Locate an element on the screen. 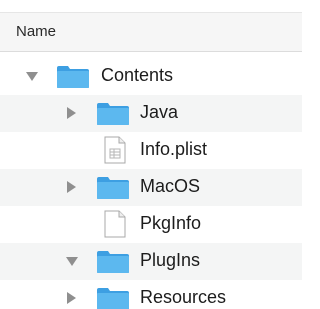 This screenshot has width=320, height=309. item-label: Info.plist is located at coordinates (174, 149).